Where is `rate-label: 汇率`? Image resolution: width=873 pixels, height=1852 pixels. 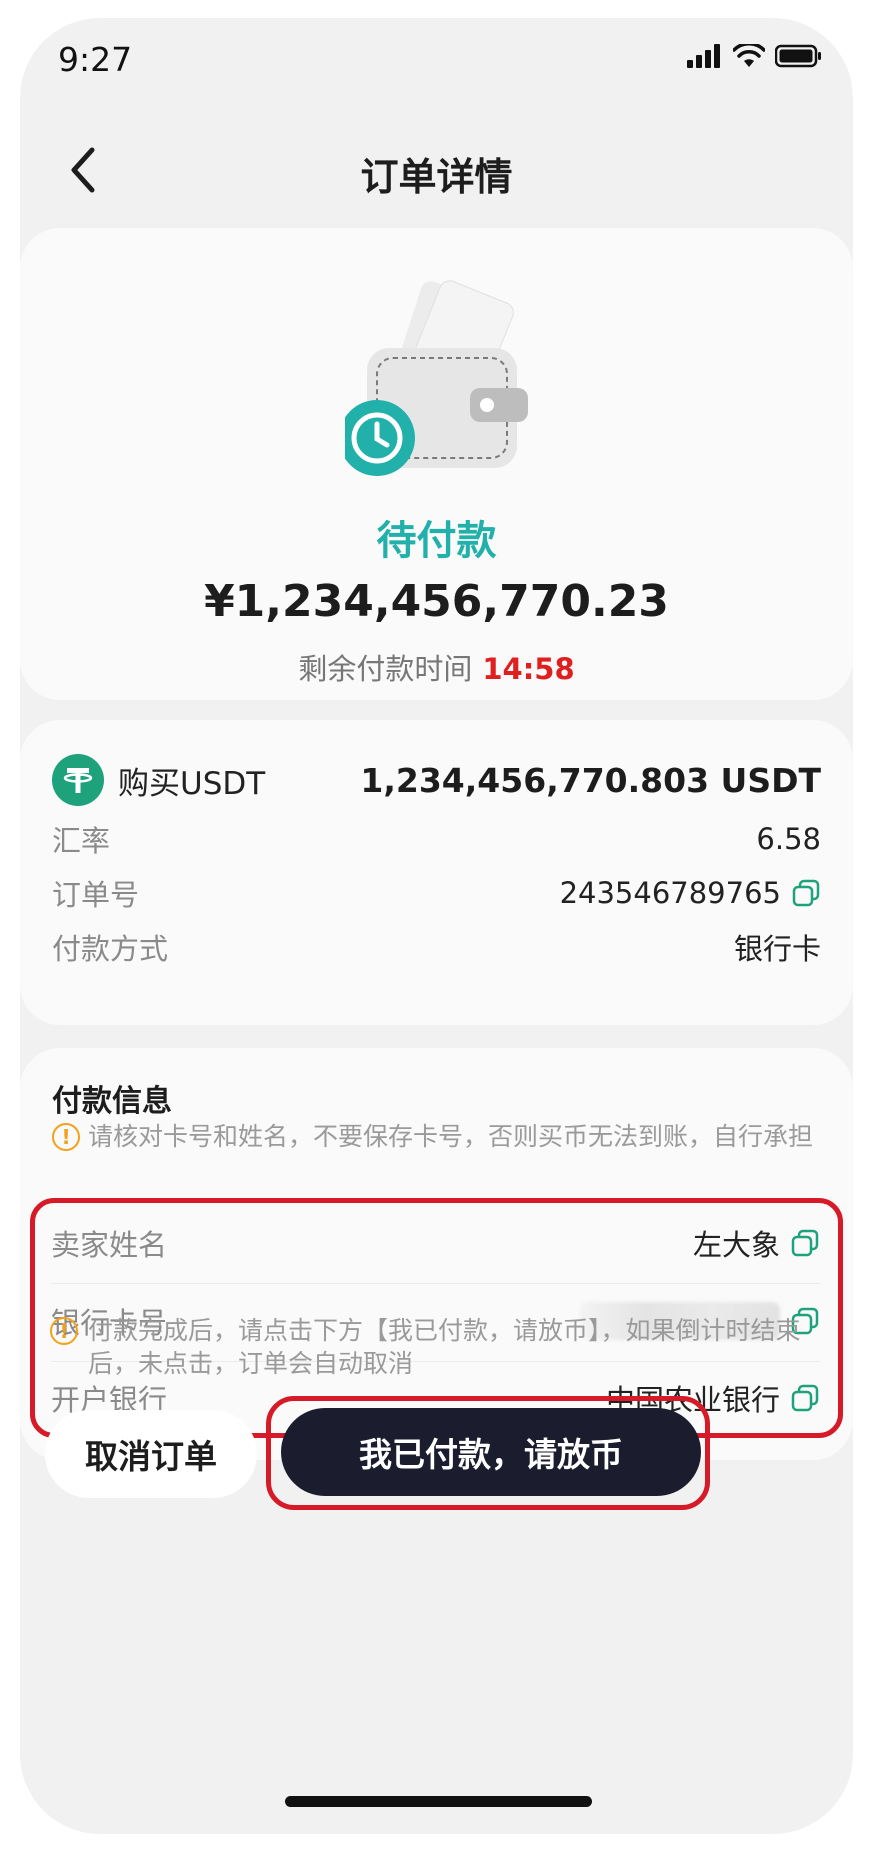 rate-label: 汇率 is located at coordinates (81, 841).